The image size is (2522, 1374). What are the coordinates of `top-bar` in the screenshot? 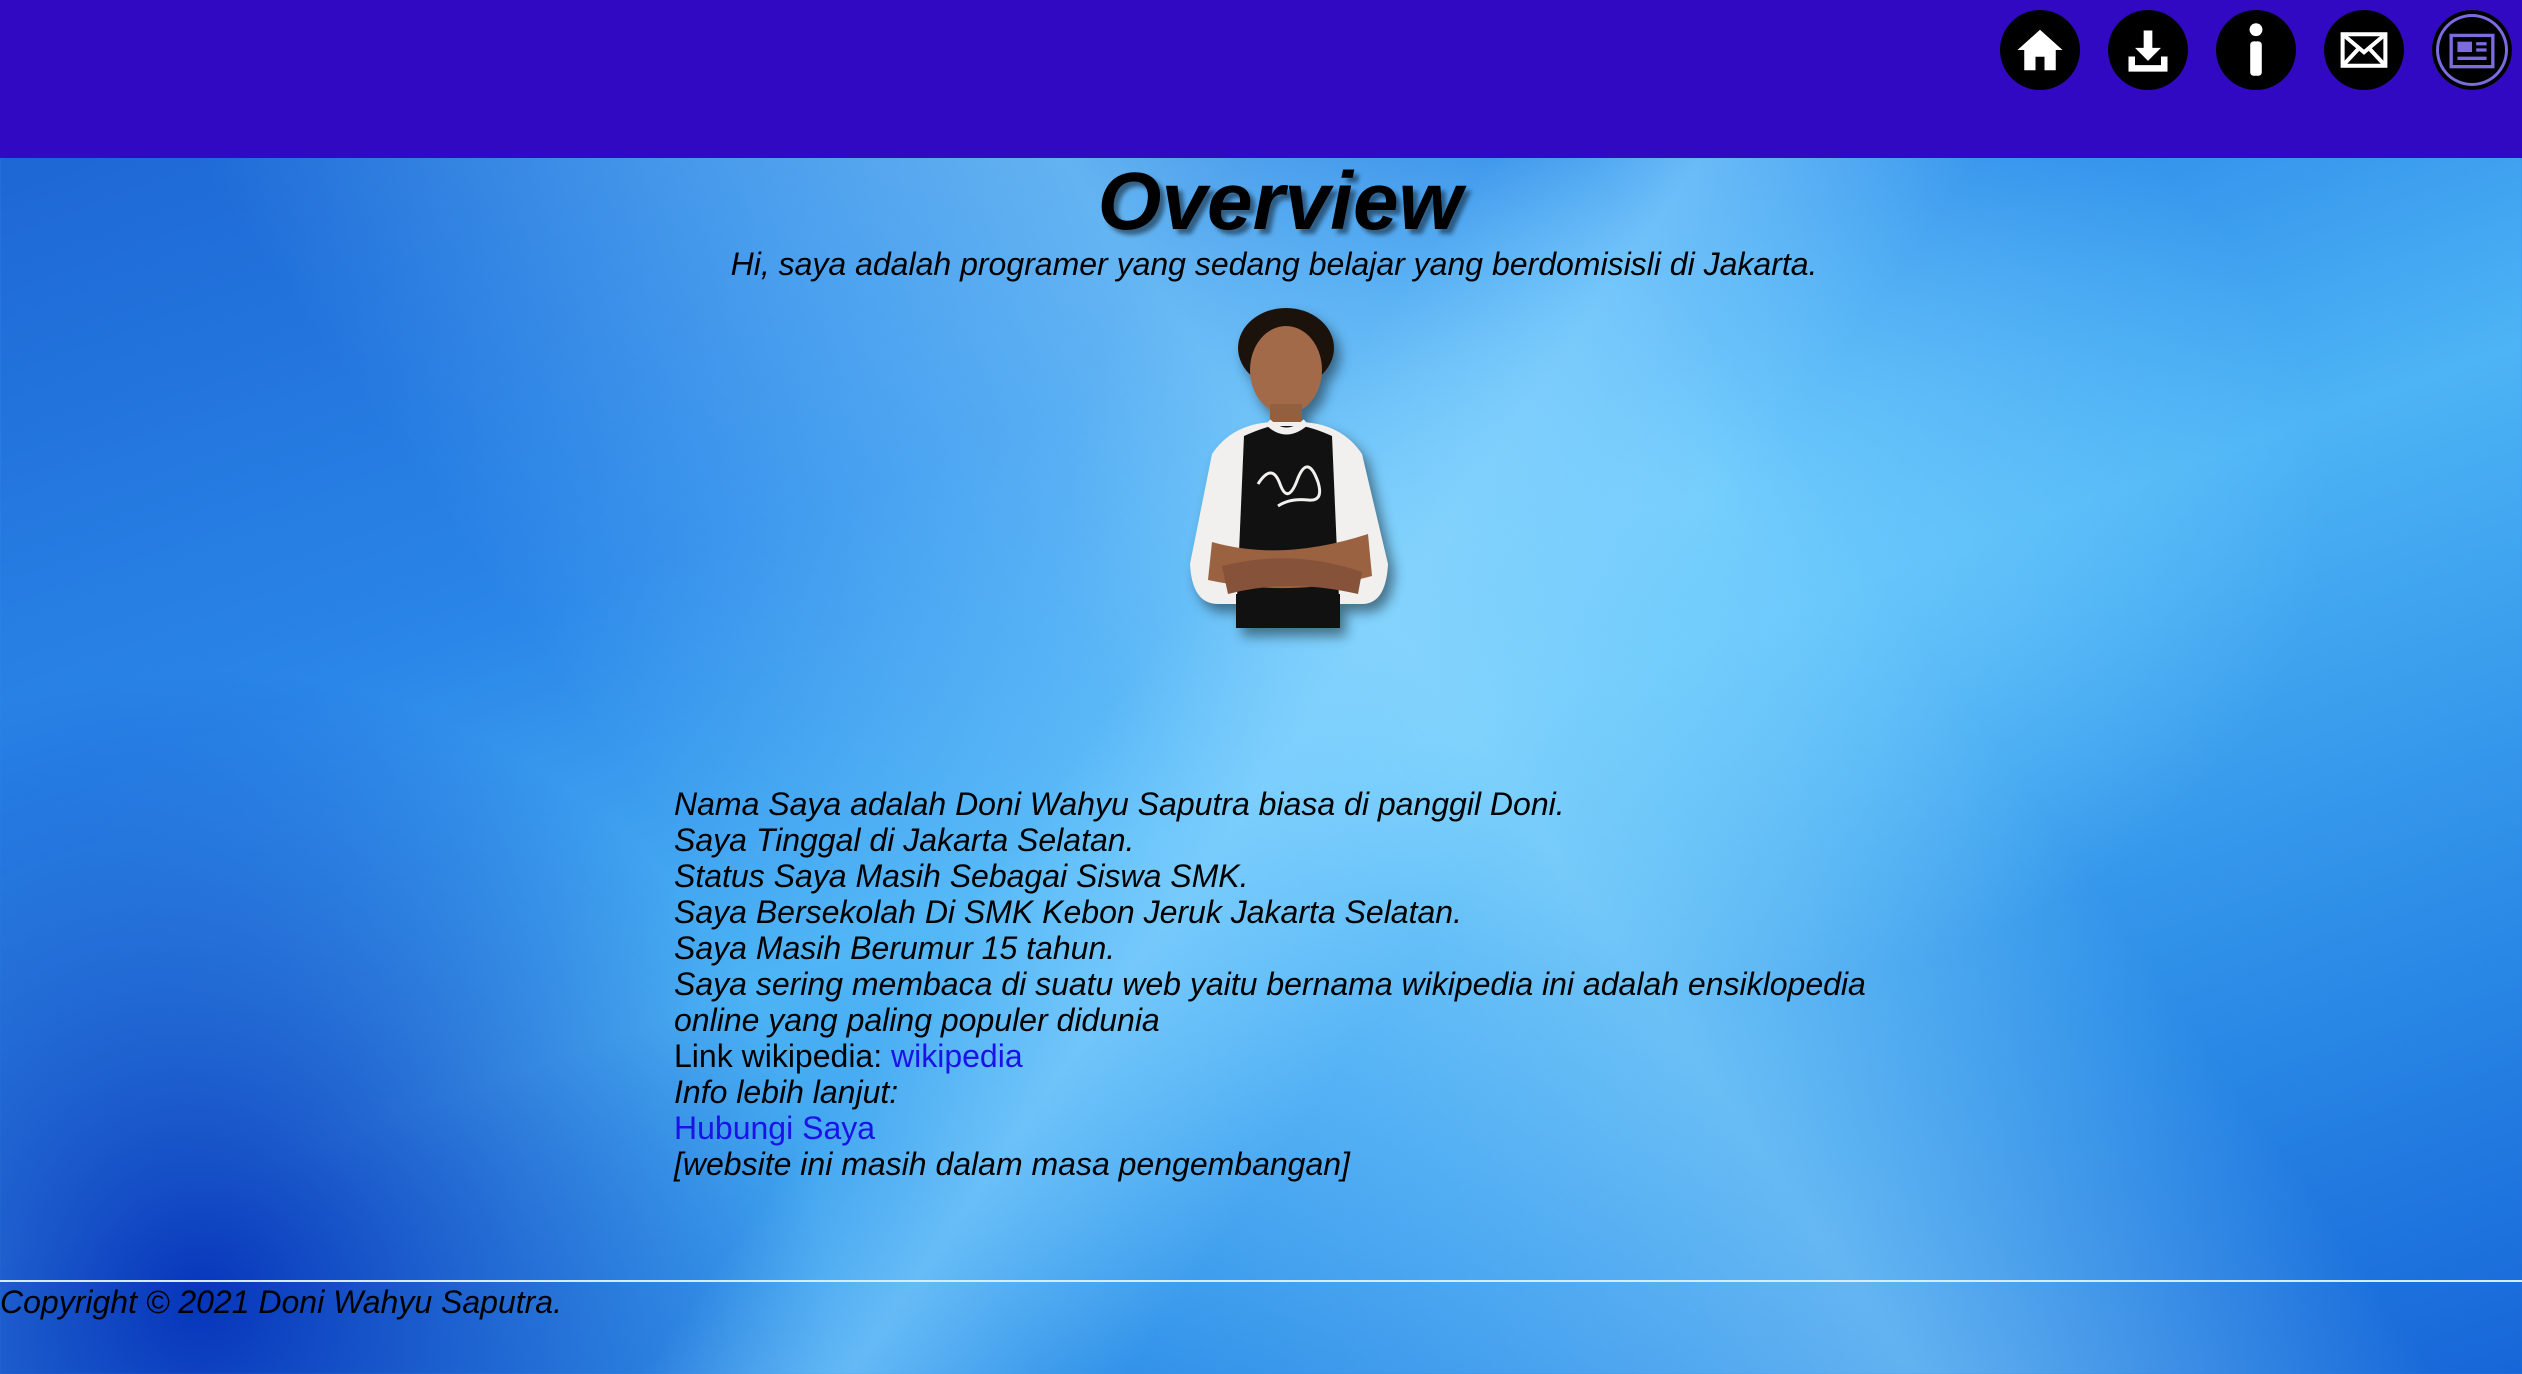 It's located at (1261, 79).